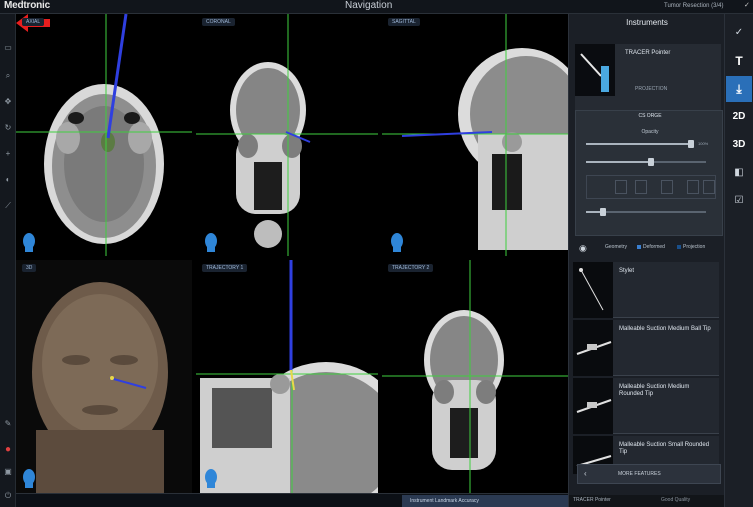  I want to click on layout-icon: ◧, so click(739, 173).